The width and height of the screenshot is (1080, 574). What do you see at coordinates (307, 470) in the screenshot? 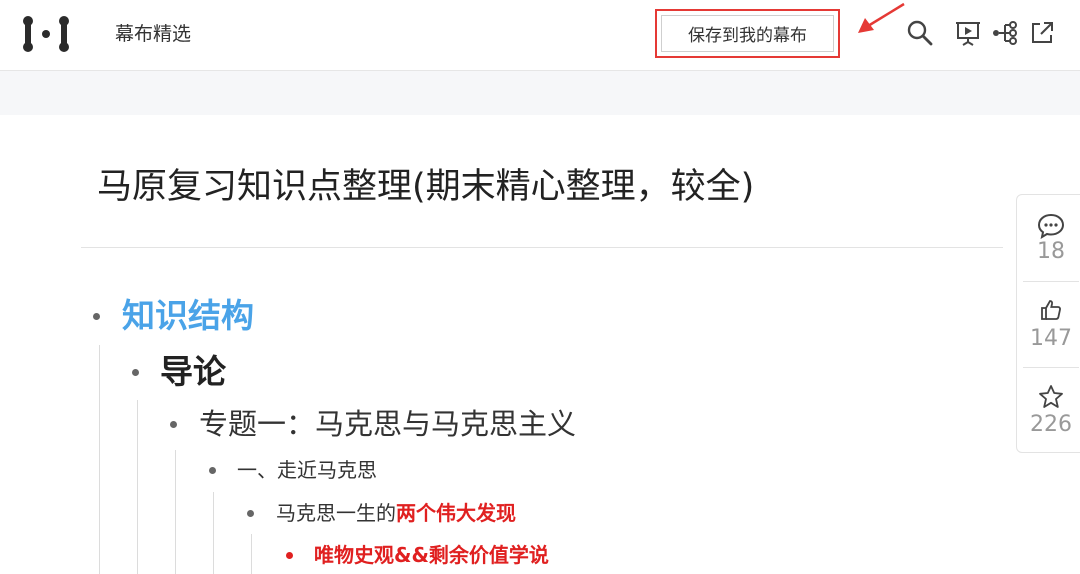
I see `outline-node-level4: 一、走近马克思` at bounding box center [307, 470].